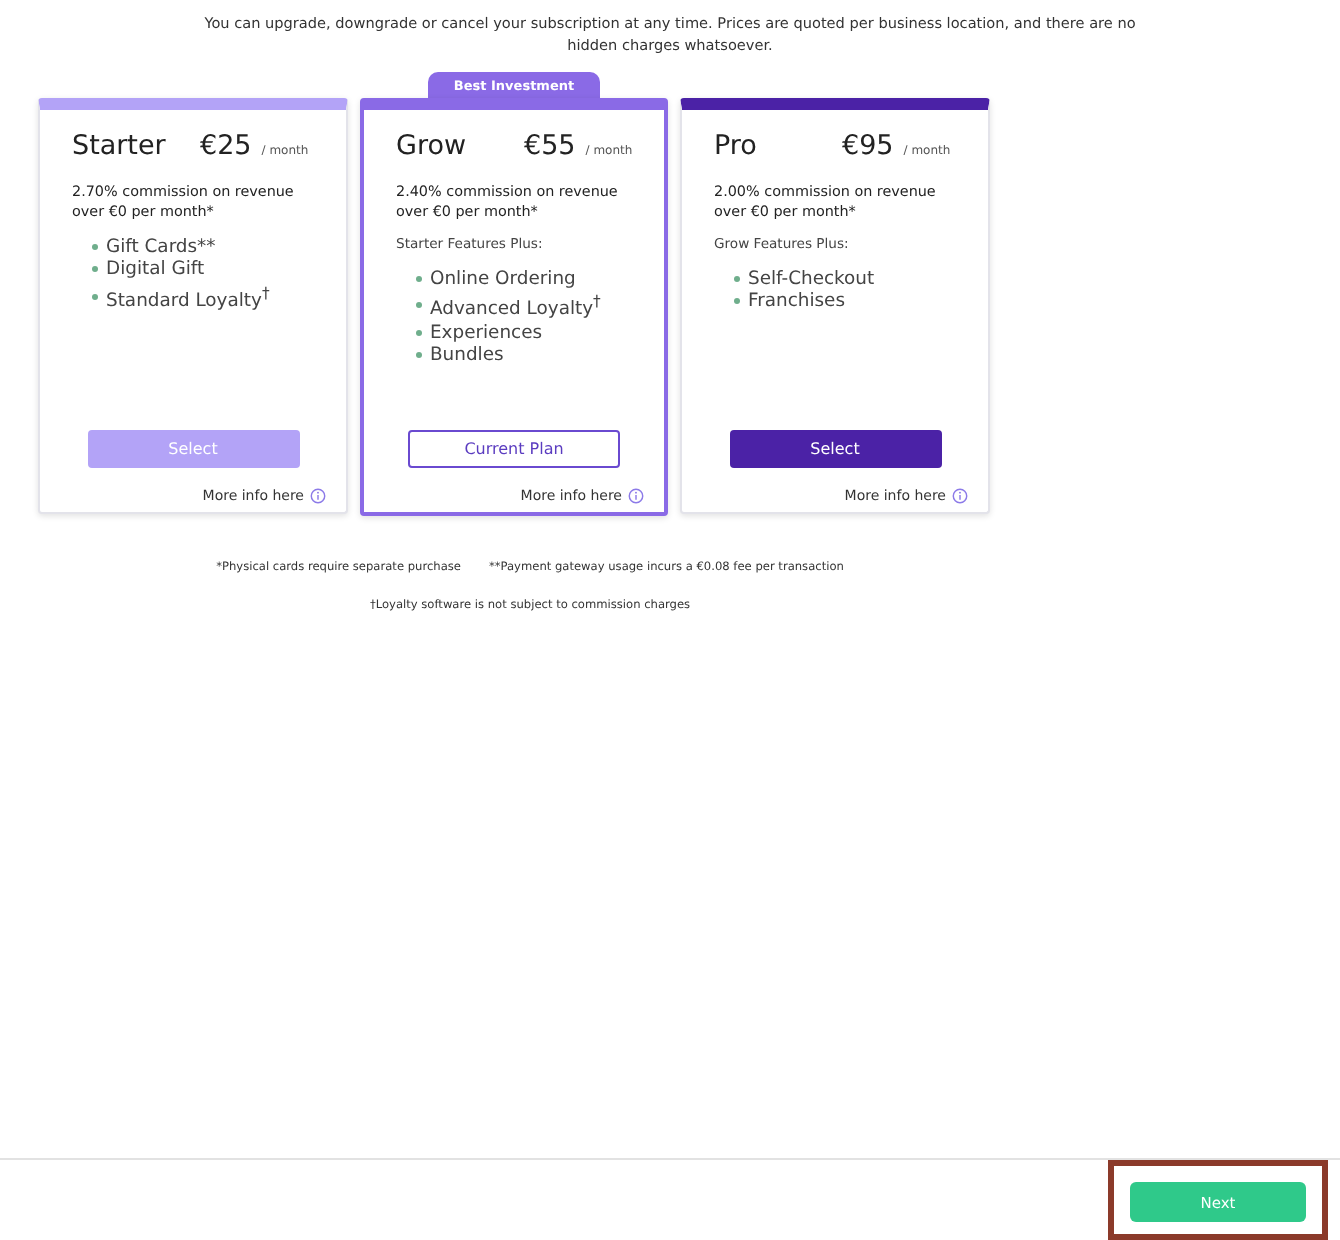 The width and height of the screenshot is (1340, 1240). I want to click on plan-price: €55, so click(550, 146).